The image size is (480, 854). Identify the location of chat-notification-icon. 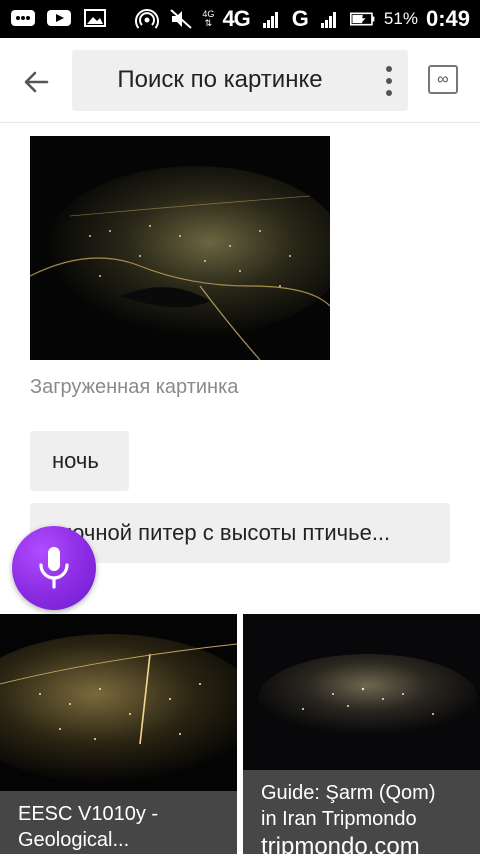
(23, 18).